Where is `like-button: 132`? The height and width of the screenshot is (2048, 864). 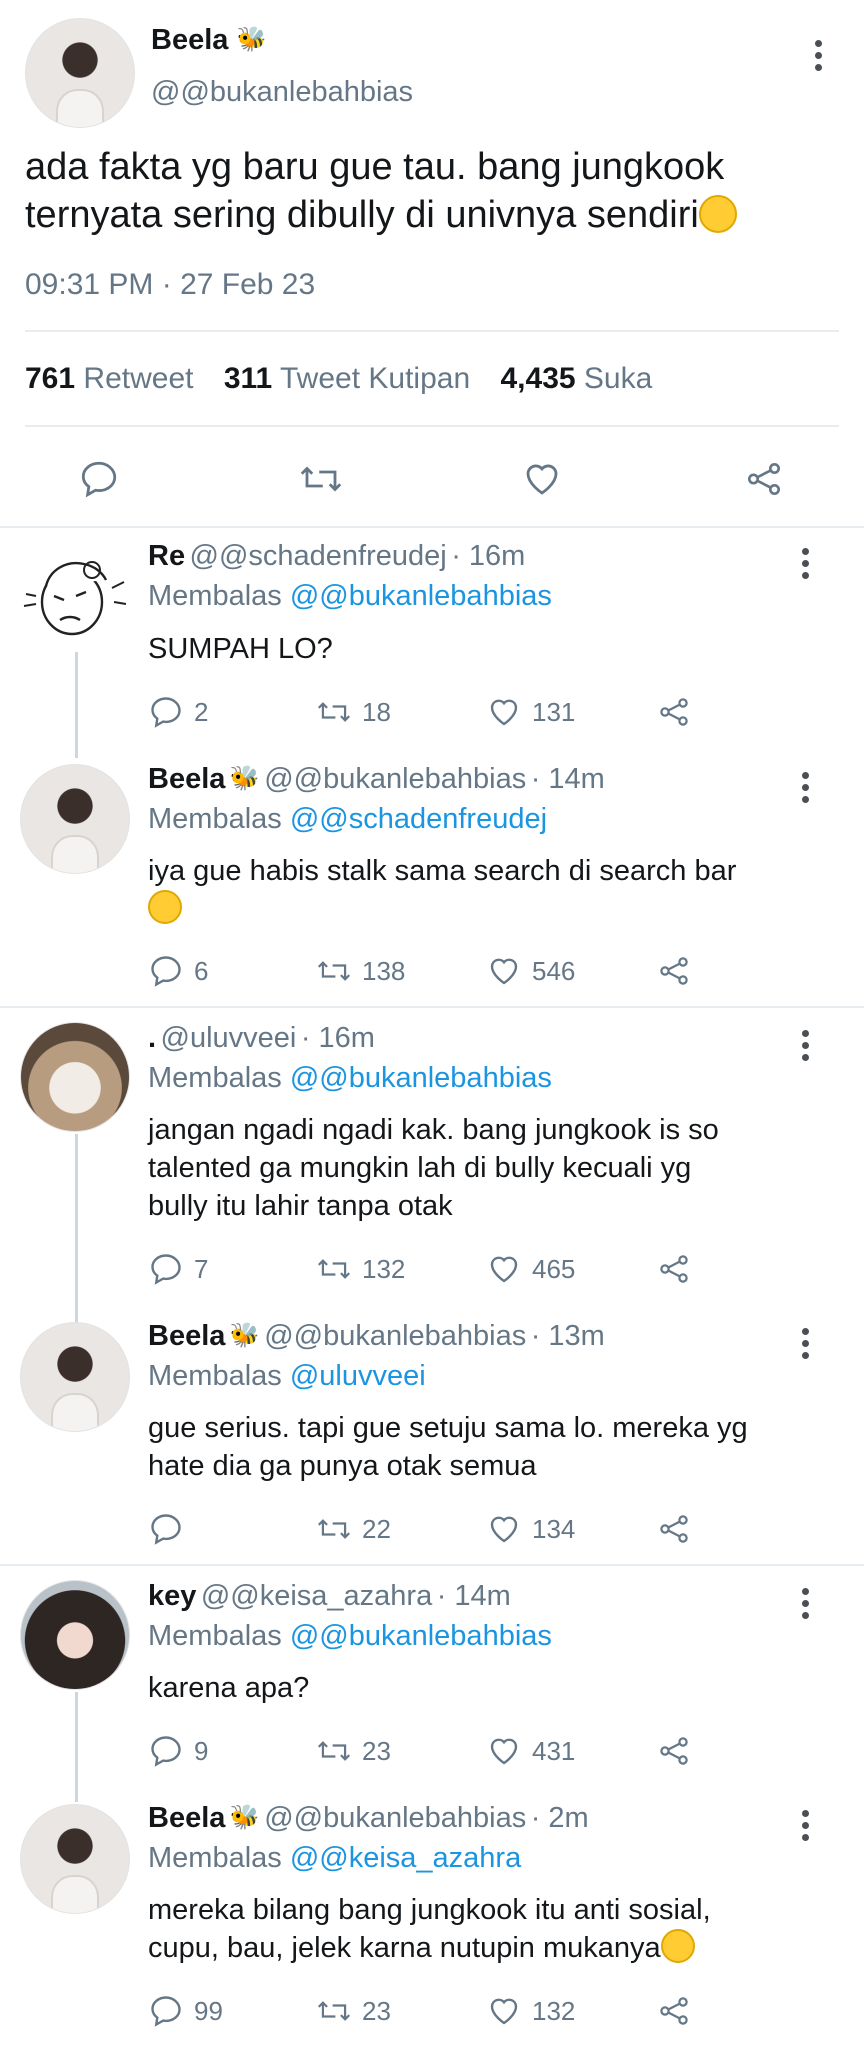 like-button: 132 is located at coordinates (530, 2011).